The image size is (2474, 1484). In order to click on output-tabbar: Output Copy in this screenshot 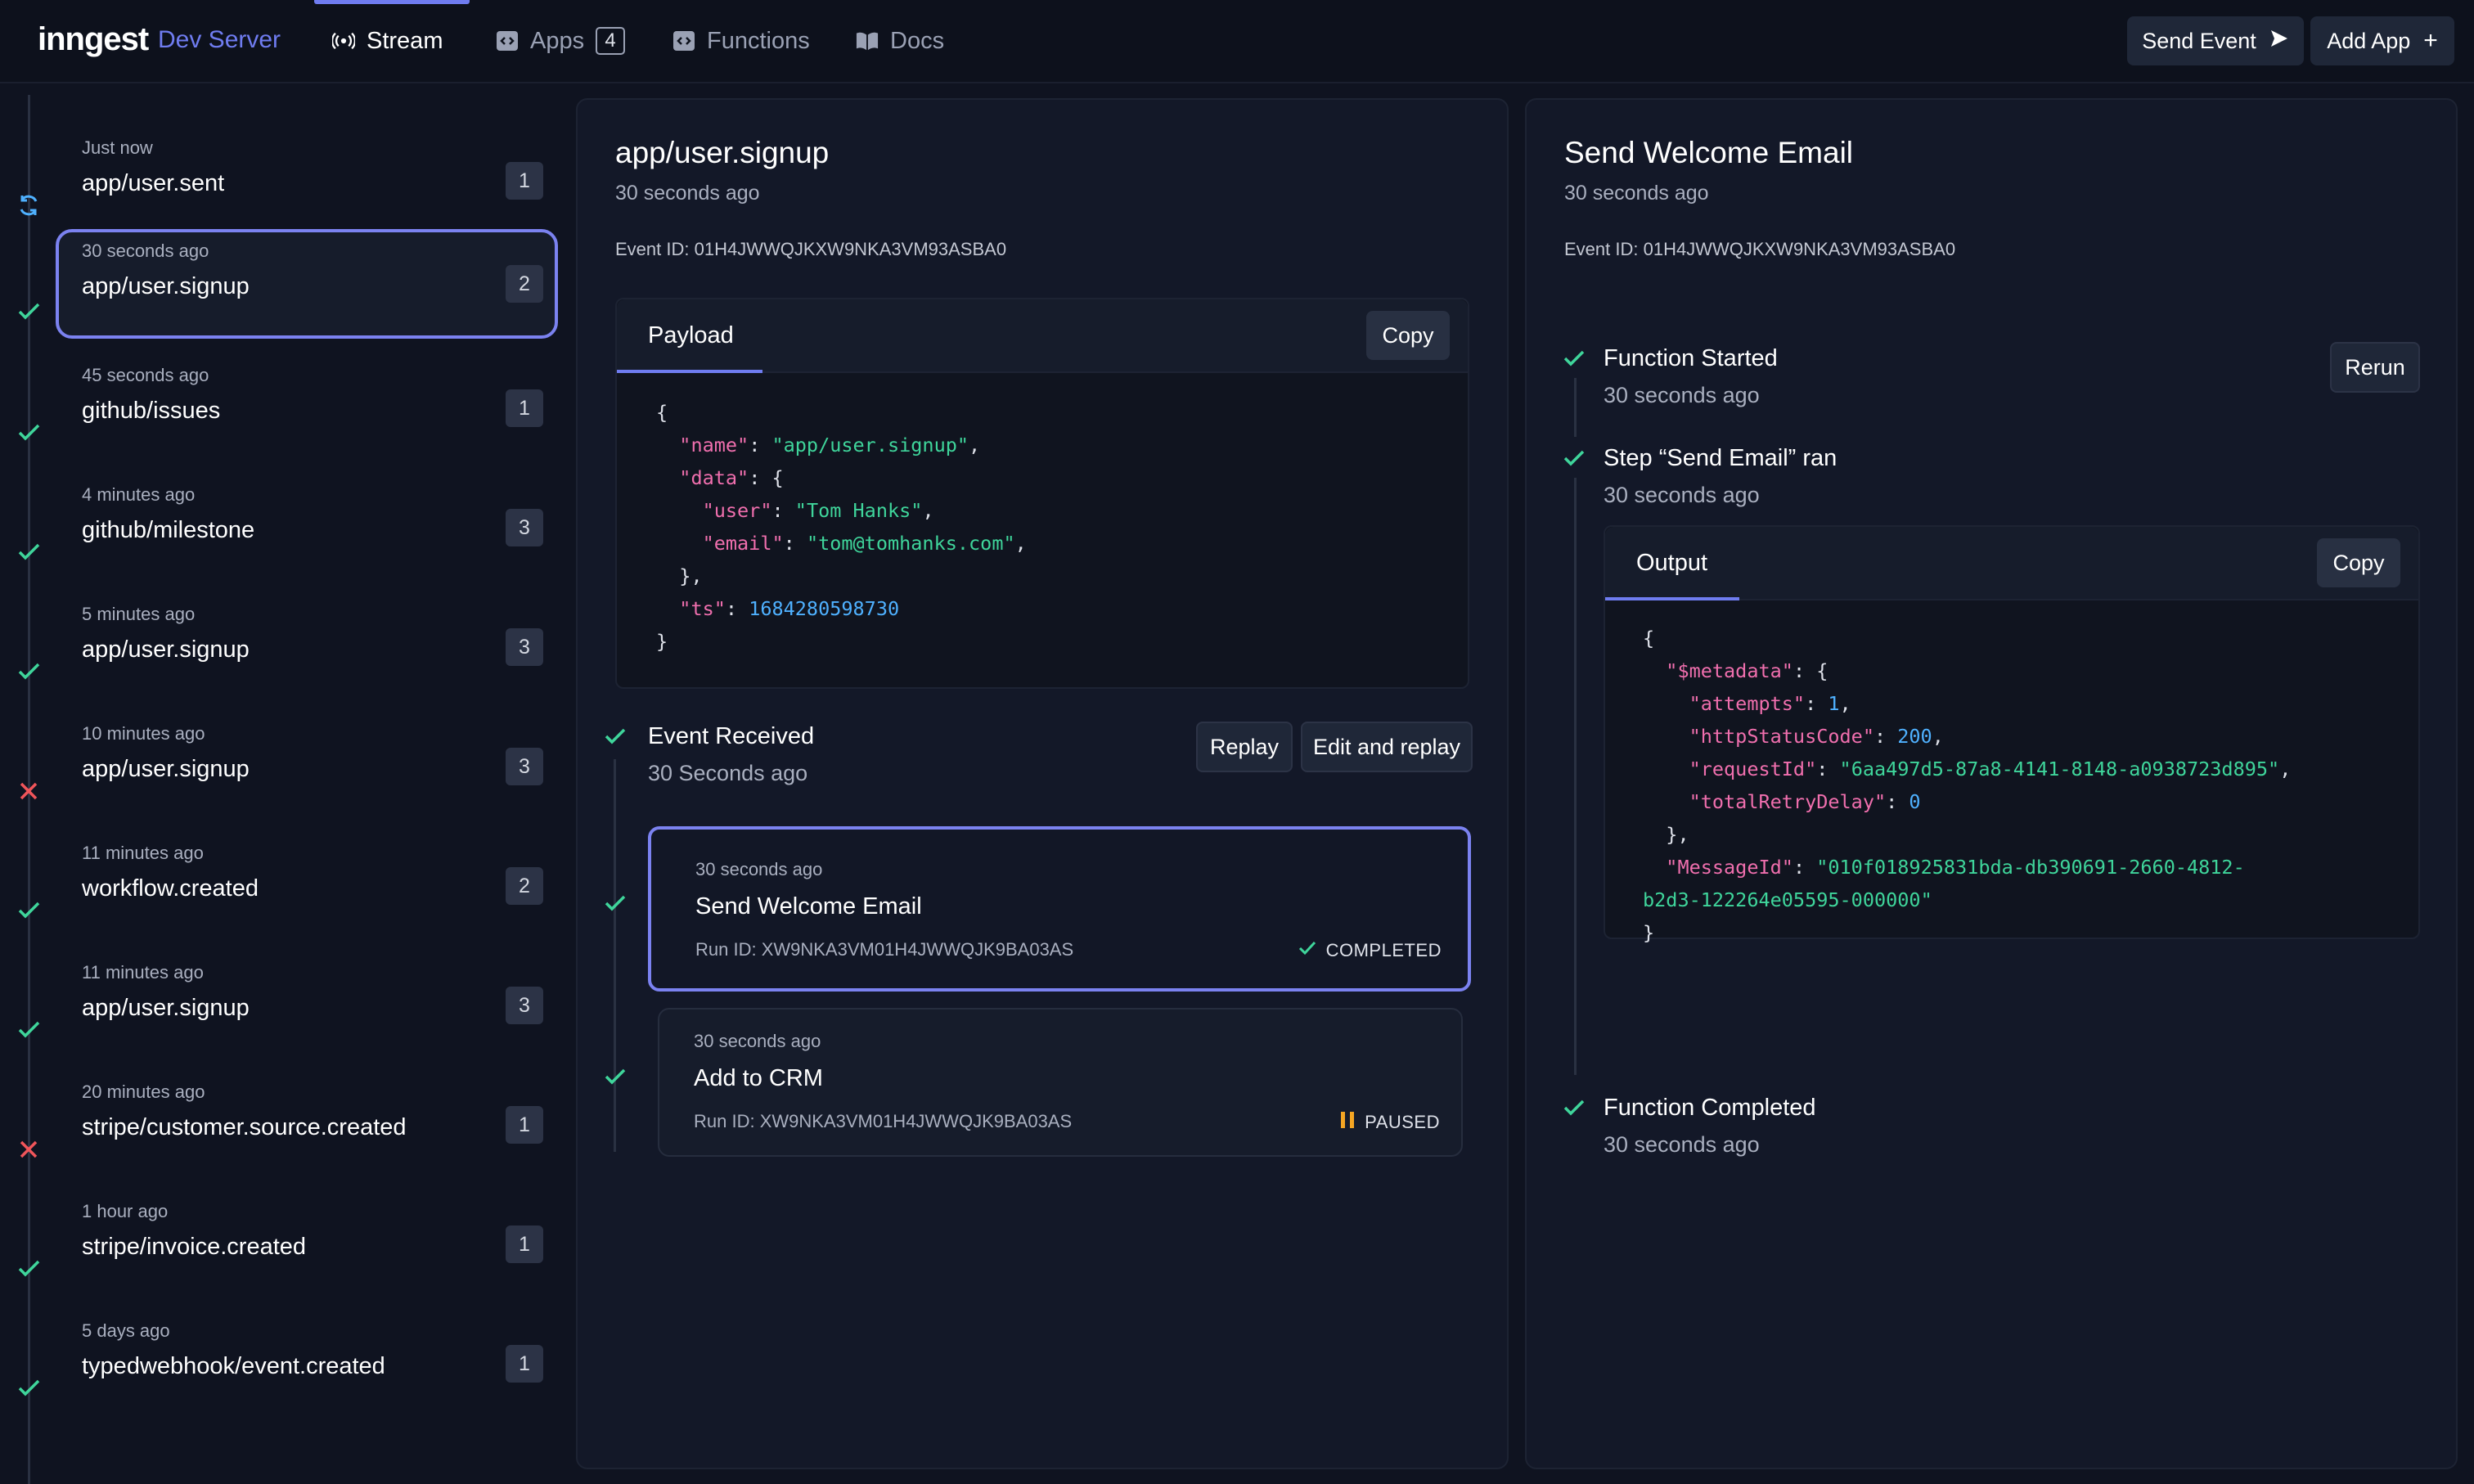, I will do `click(2011, 563)`.